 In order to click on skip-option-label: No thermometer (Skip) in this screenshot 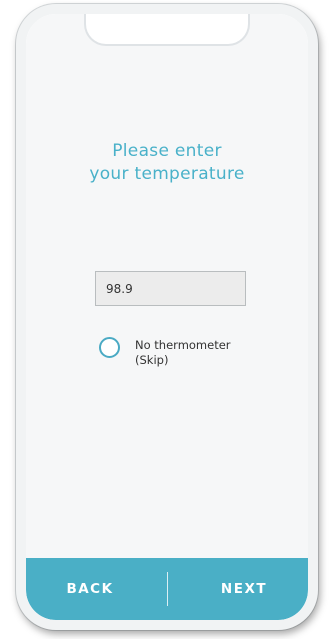, I will do `click(183, 353)`.